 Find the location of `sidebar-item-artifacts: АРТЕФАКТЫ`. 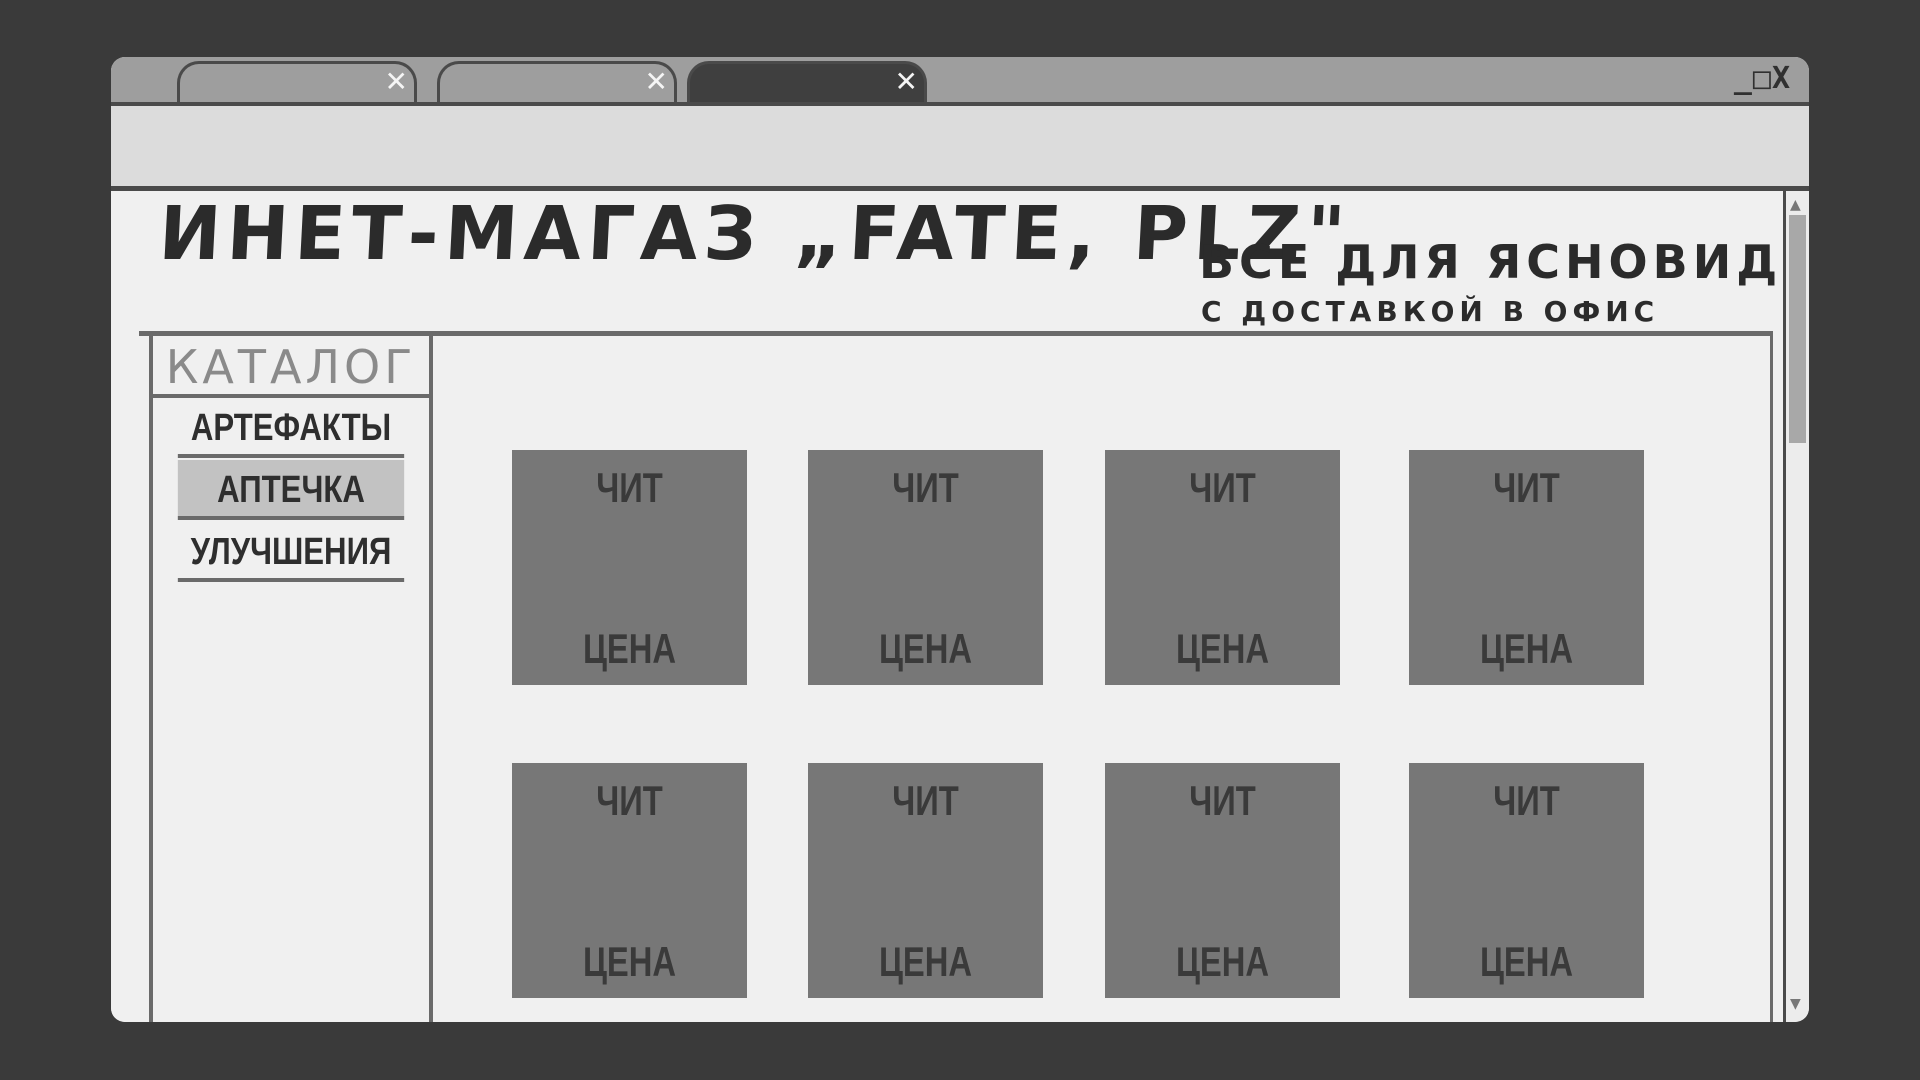

sidebar-item-artifacts: АРТЕФАКТЫ is located at coordinates (291, 428).